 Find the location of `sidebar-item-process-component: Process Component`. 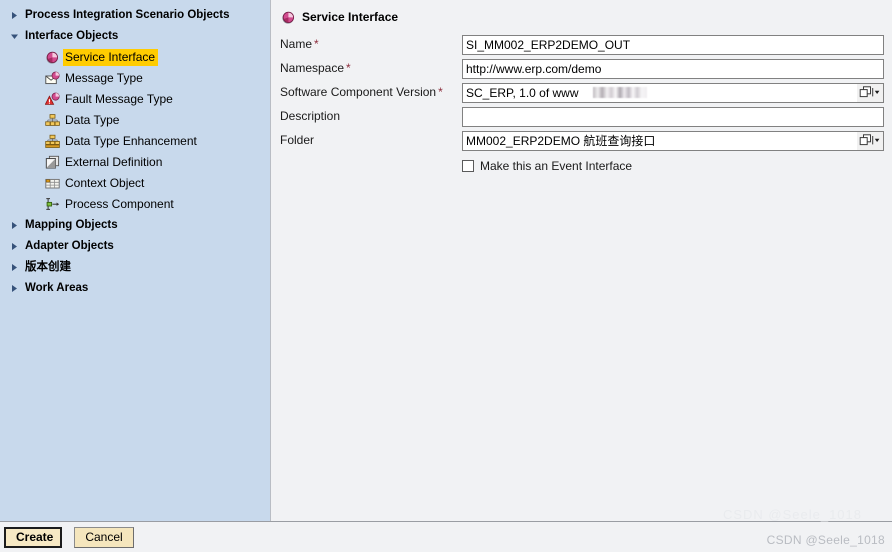

sidebar-item-process-component: Process Component is located at coordinates (135, 204).